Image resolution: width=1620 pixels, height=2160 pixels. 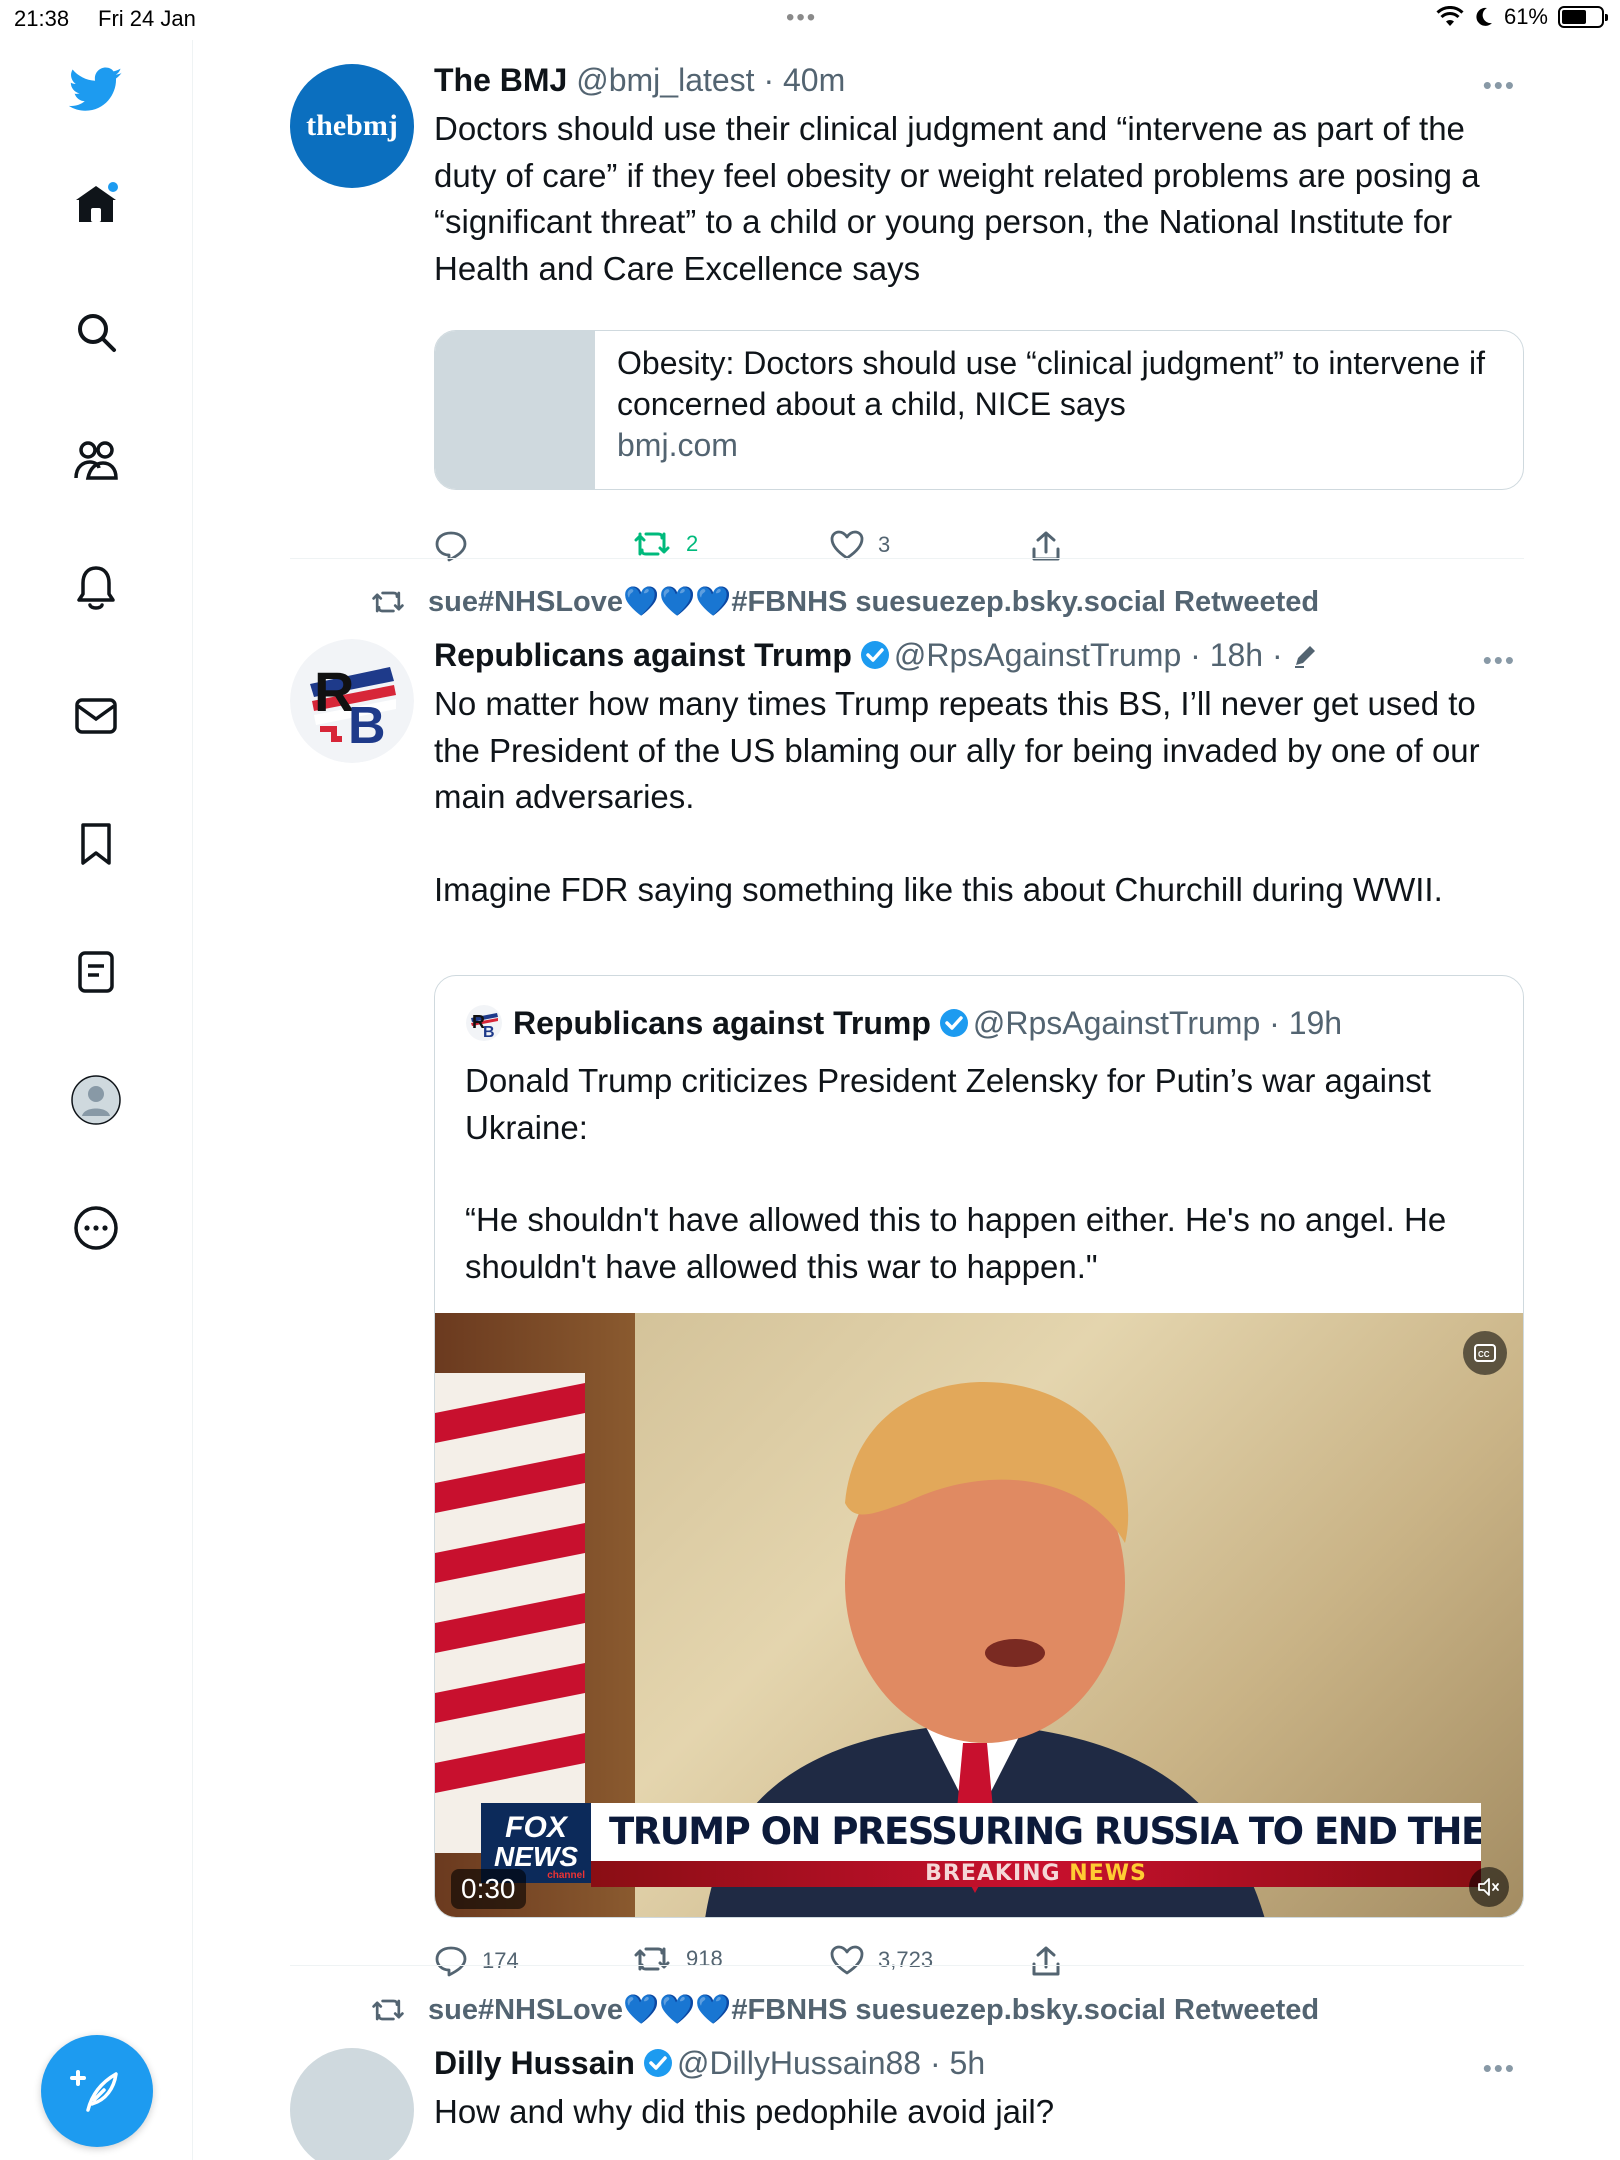 I want to click on tweet-header: Dilly Hussain @DillyHussain88 · 5h, so click(x=710, y=2063).